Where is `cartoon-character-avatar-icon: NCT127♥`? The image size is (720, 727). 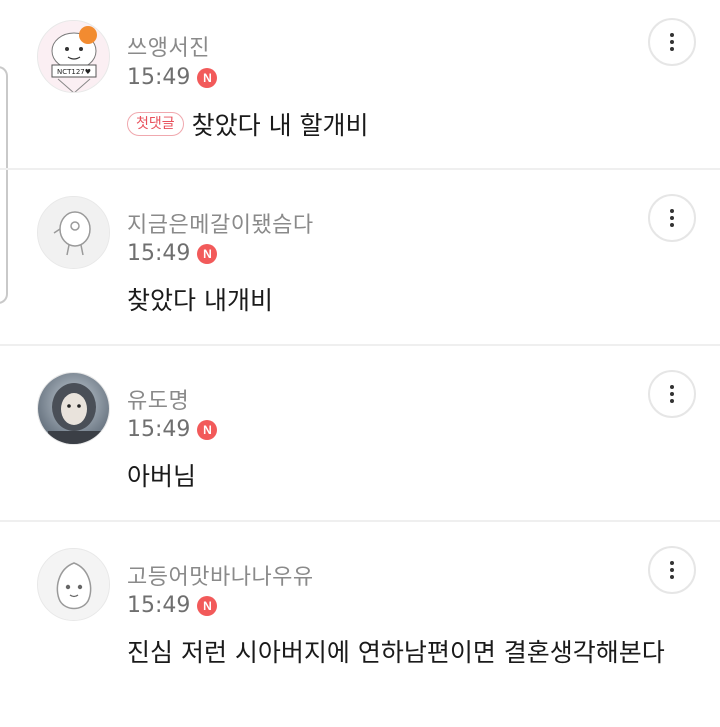 cartoon-character-avatar-icon: NCT127♥ is located at coordinates (73, 56).